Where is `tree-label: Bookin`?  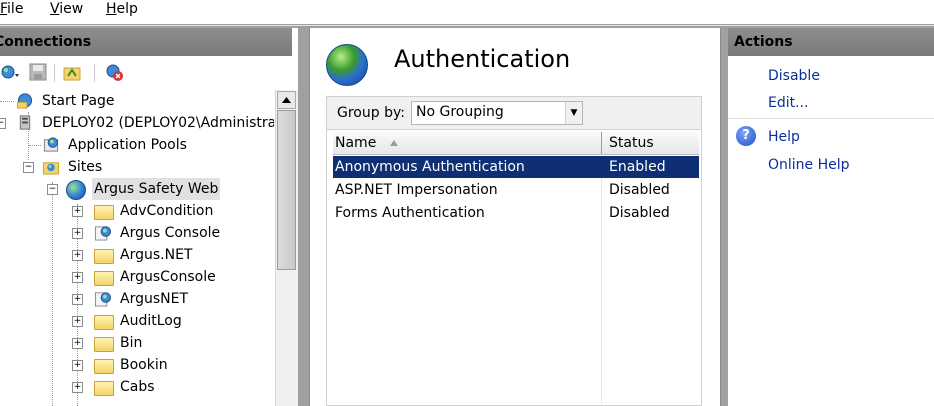 tree-label: Bookin is located at coordinates (144, 365).